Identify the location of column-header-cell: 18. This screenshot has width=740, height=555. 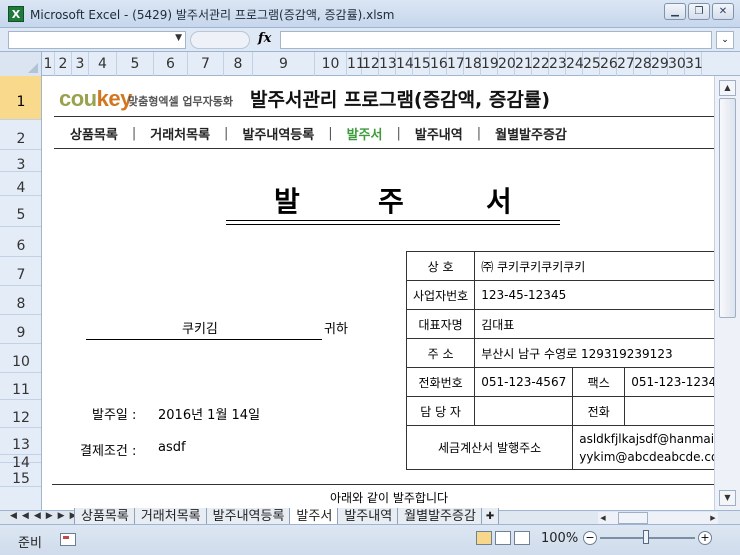
(473, 64).